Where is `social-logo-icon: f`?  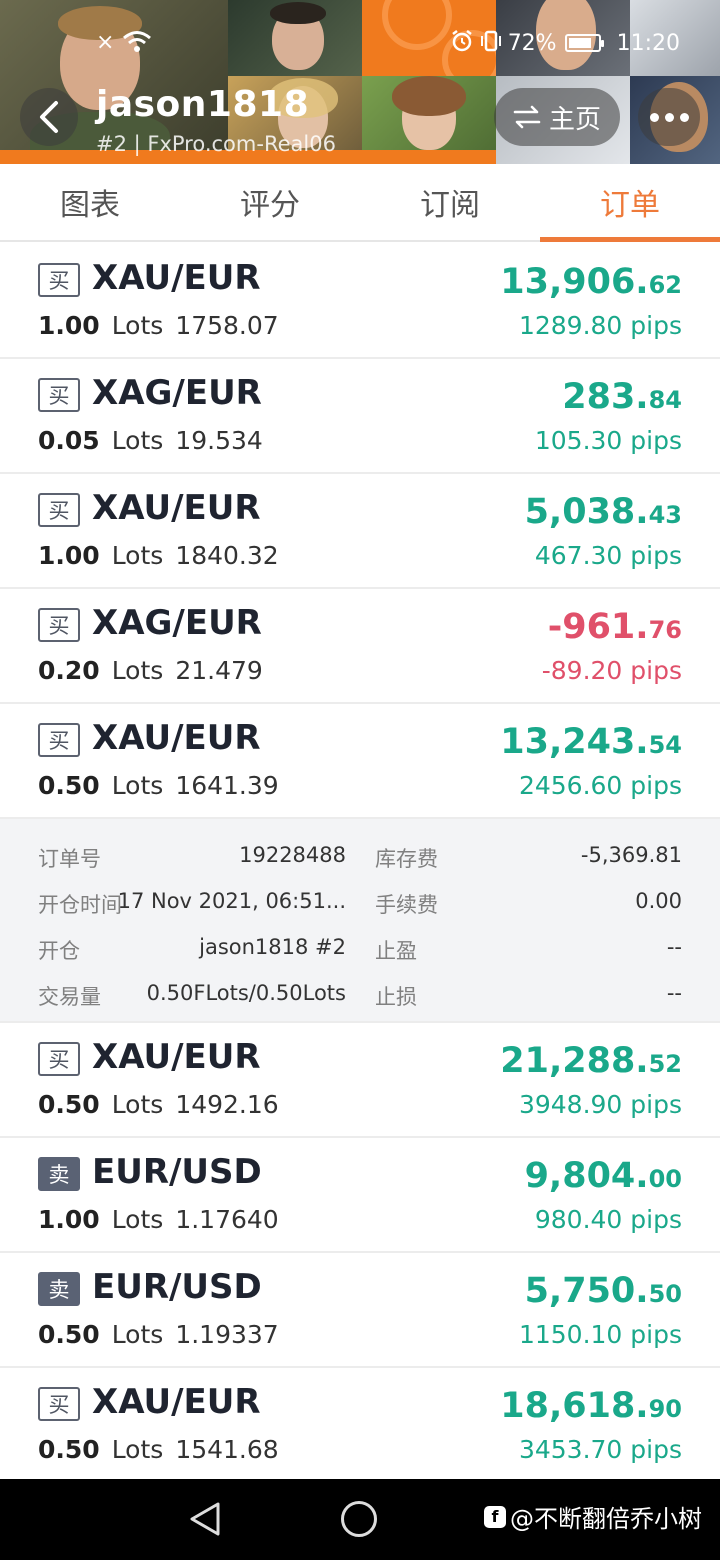 social-logo-icon: f is located at coordinates (495, 1516).